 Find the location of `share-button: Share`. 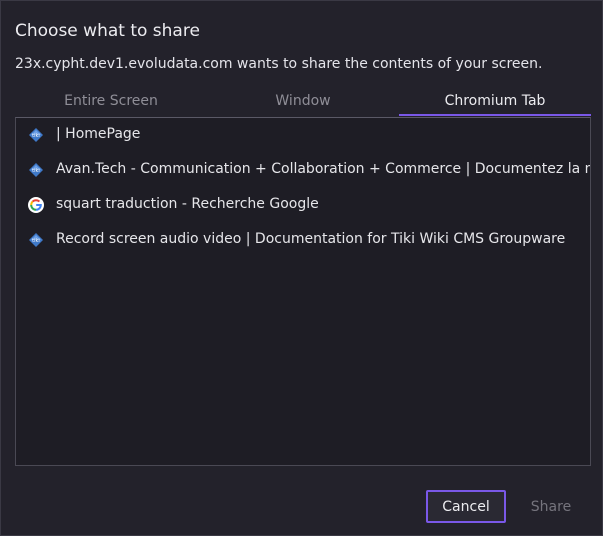

share-button: Share is located at coordinates (551, 506).